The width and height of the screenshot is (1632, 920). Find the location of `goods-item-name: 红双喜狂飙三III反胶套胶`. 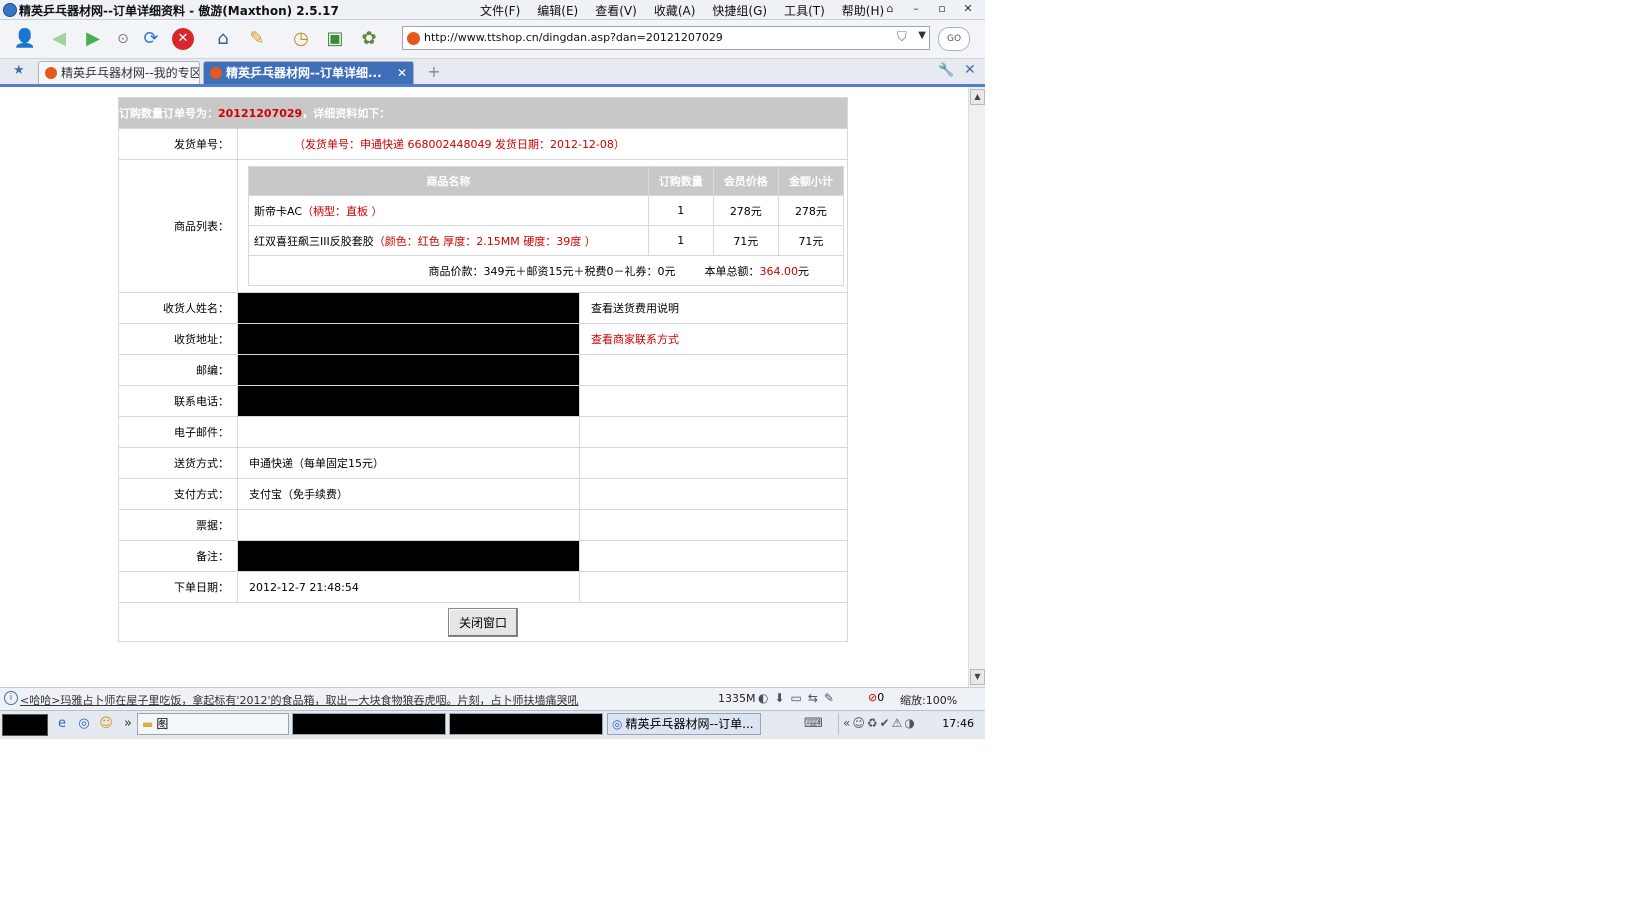

goods-item-name: 红双喜狂飙三III反胶套胶 is located at coordinates (314, 241).